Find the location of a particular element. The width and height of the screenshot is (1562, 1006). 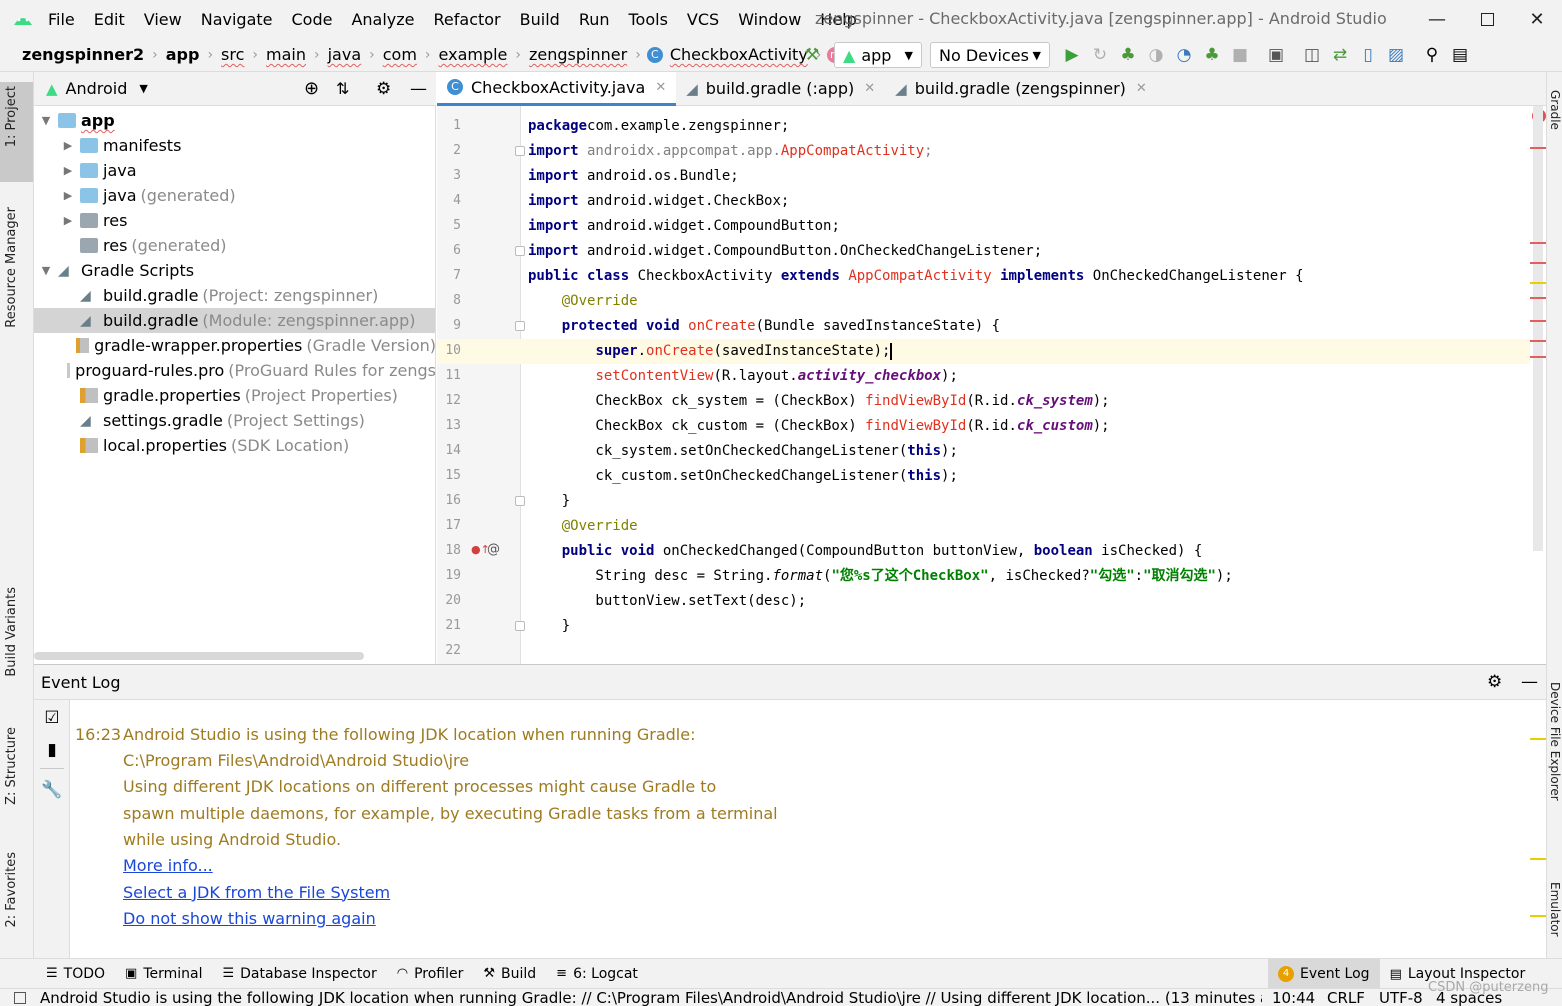

scrollbar-thumb is located at coordinates (1538, 328).